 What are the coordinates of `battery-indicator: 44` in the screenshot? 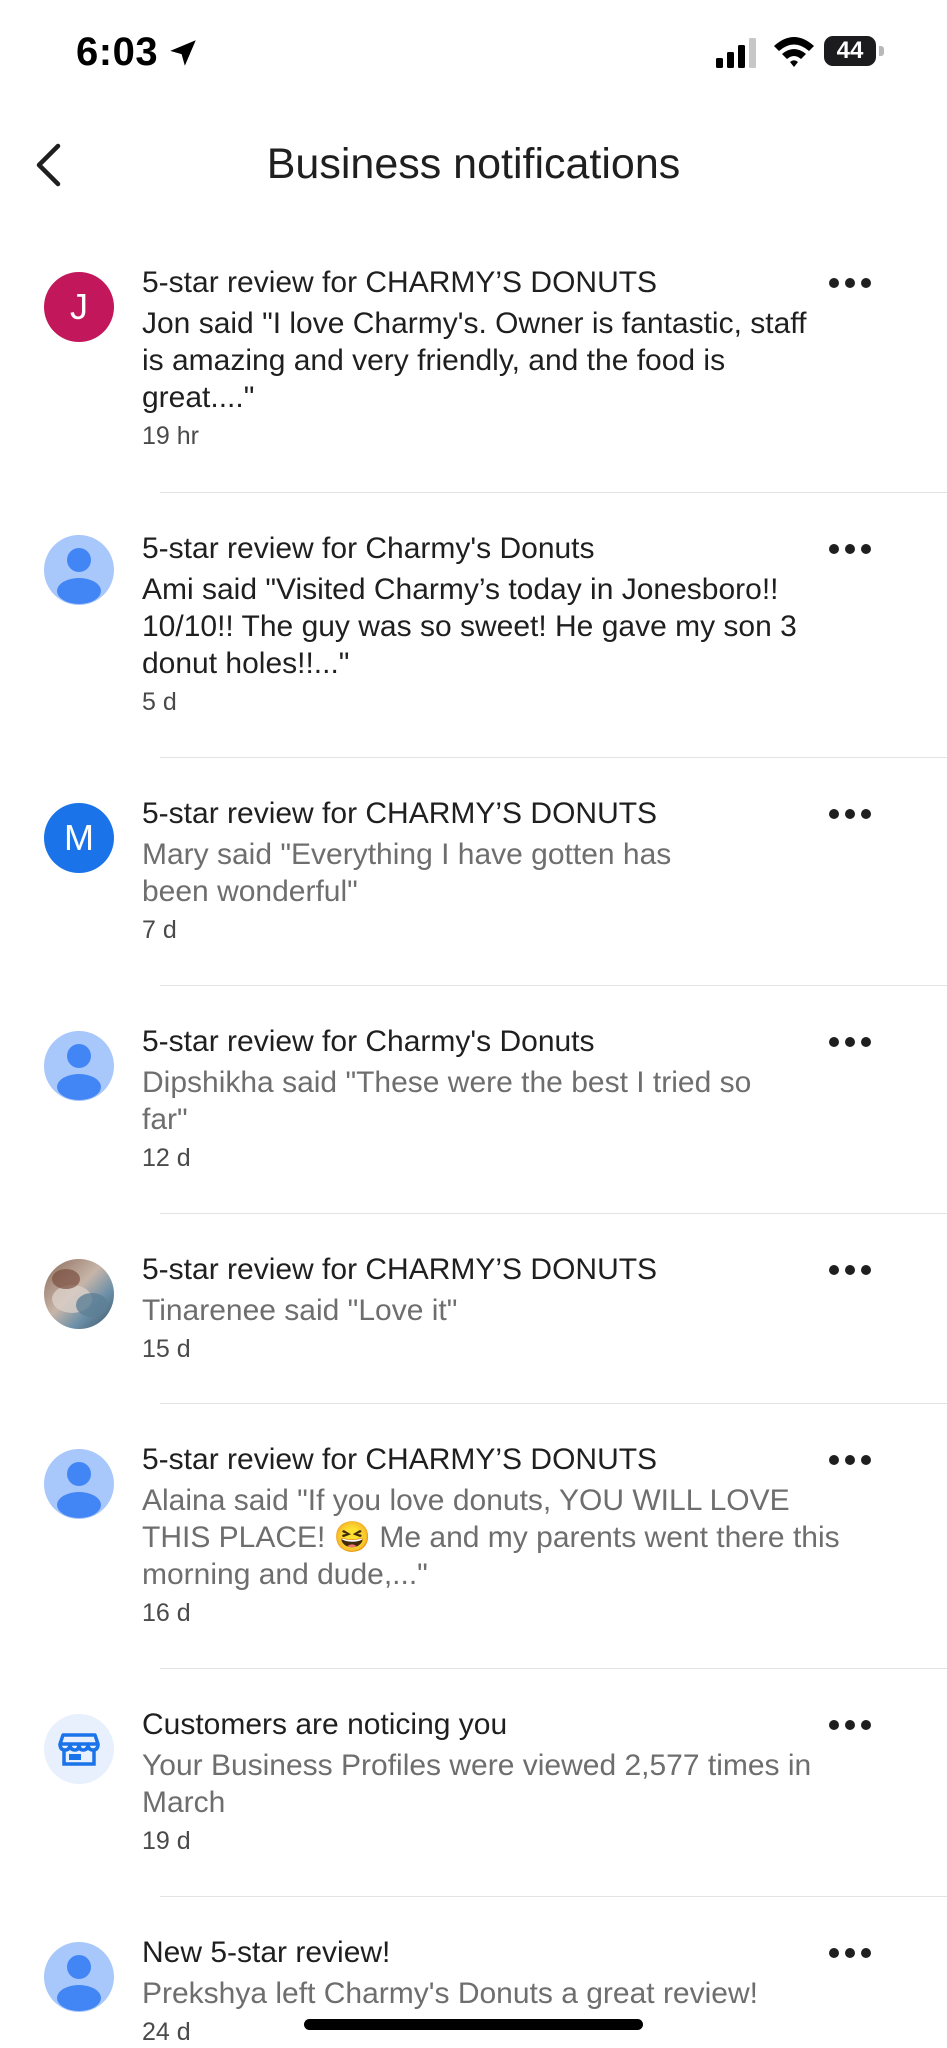 It's located at (855, 52).